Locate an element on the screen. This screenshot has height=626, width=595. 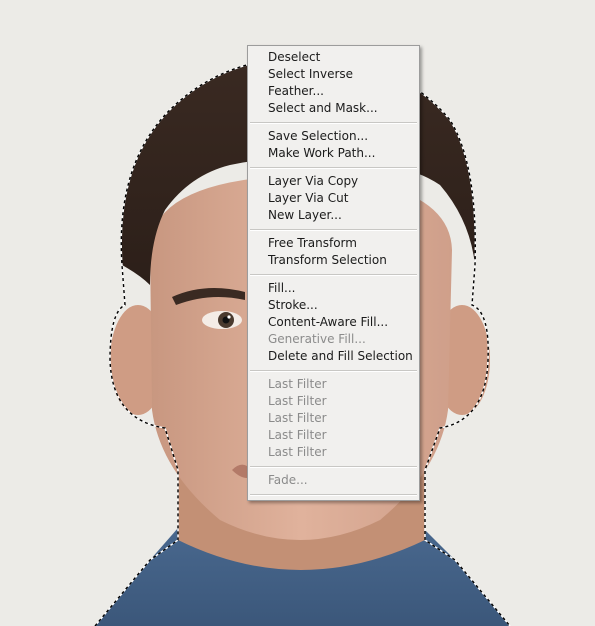
menu-item-layer-via-copy: Layer Via Copy is located at coordinates (313, 181).